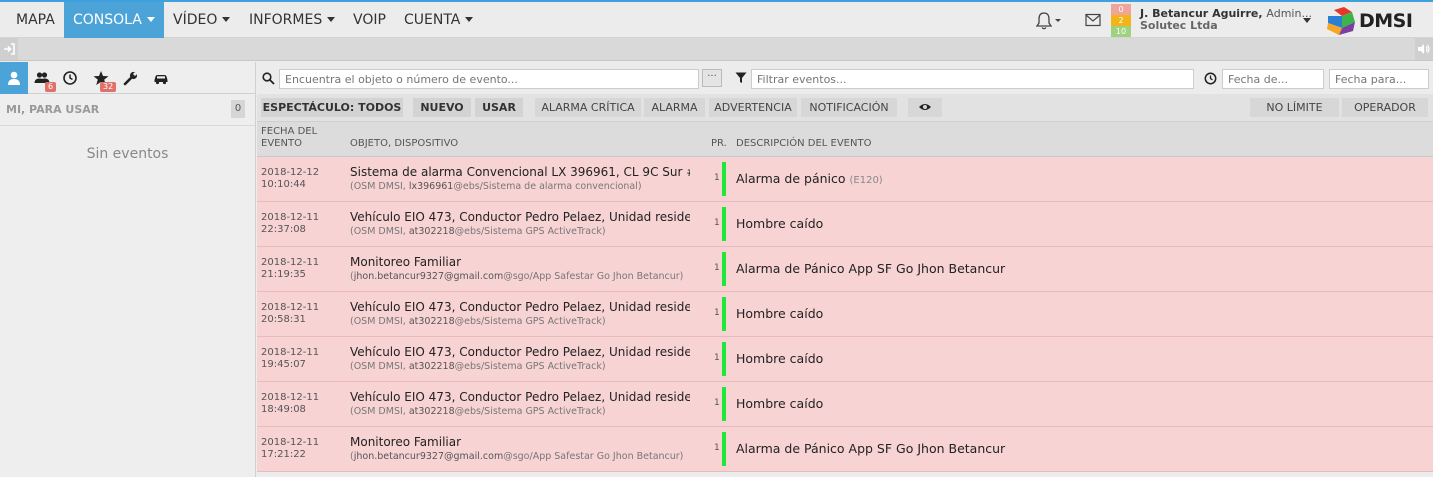 The width and height of the screenshot is (1433, 477). I want to click on filter-use-button: USAR, so click(499, 107).